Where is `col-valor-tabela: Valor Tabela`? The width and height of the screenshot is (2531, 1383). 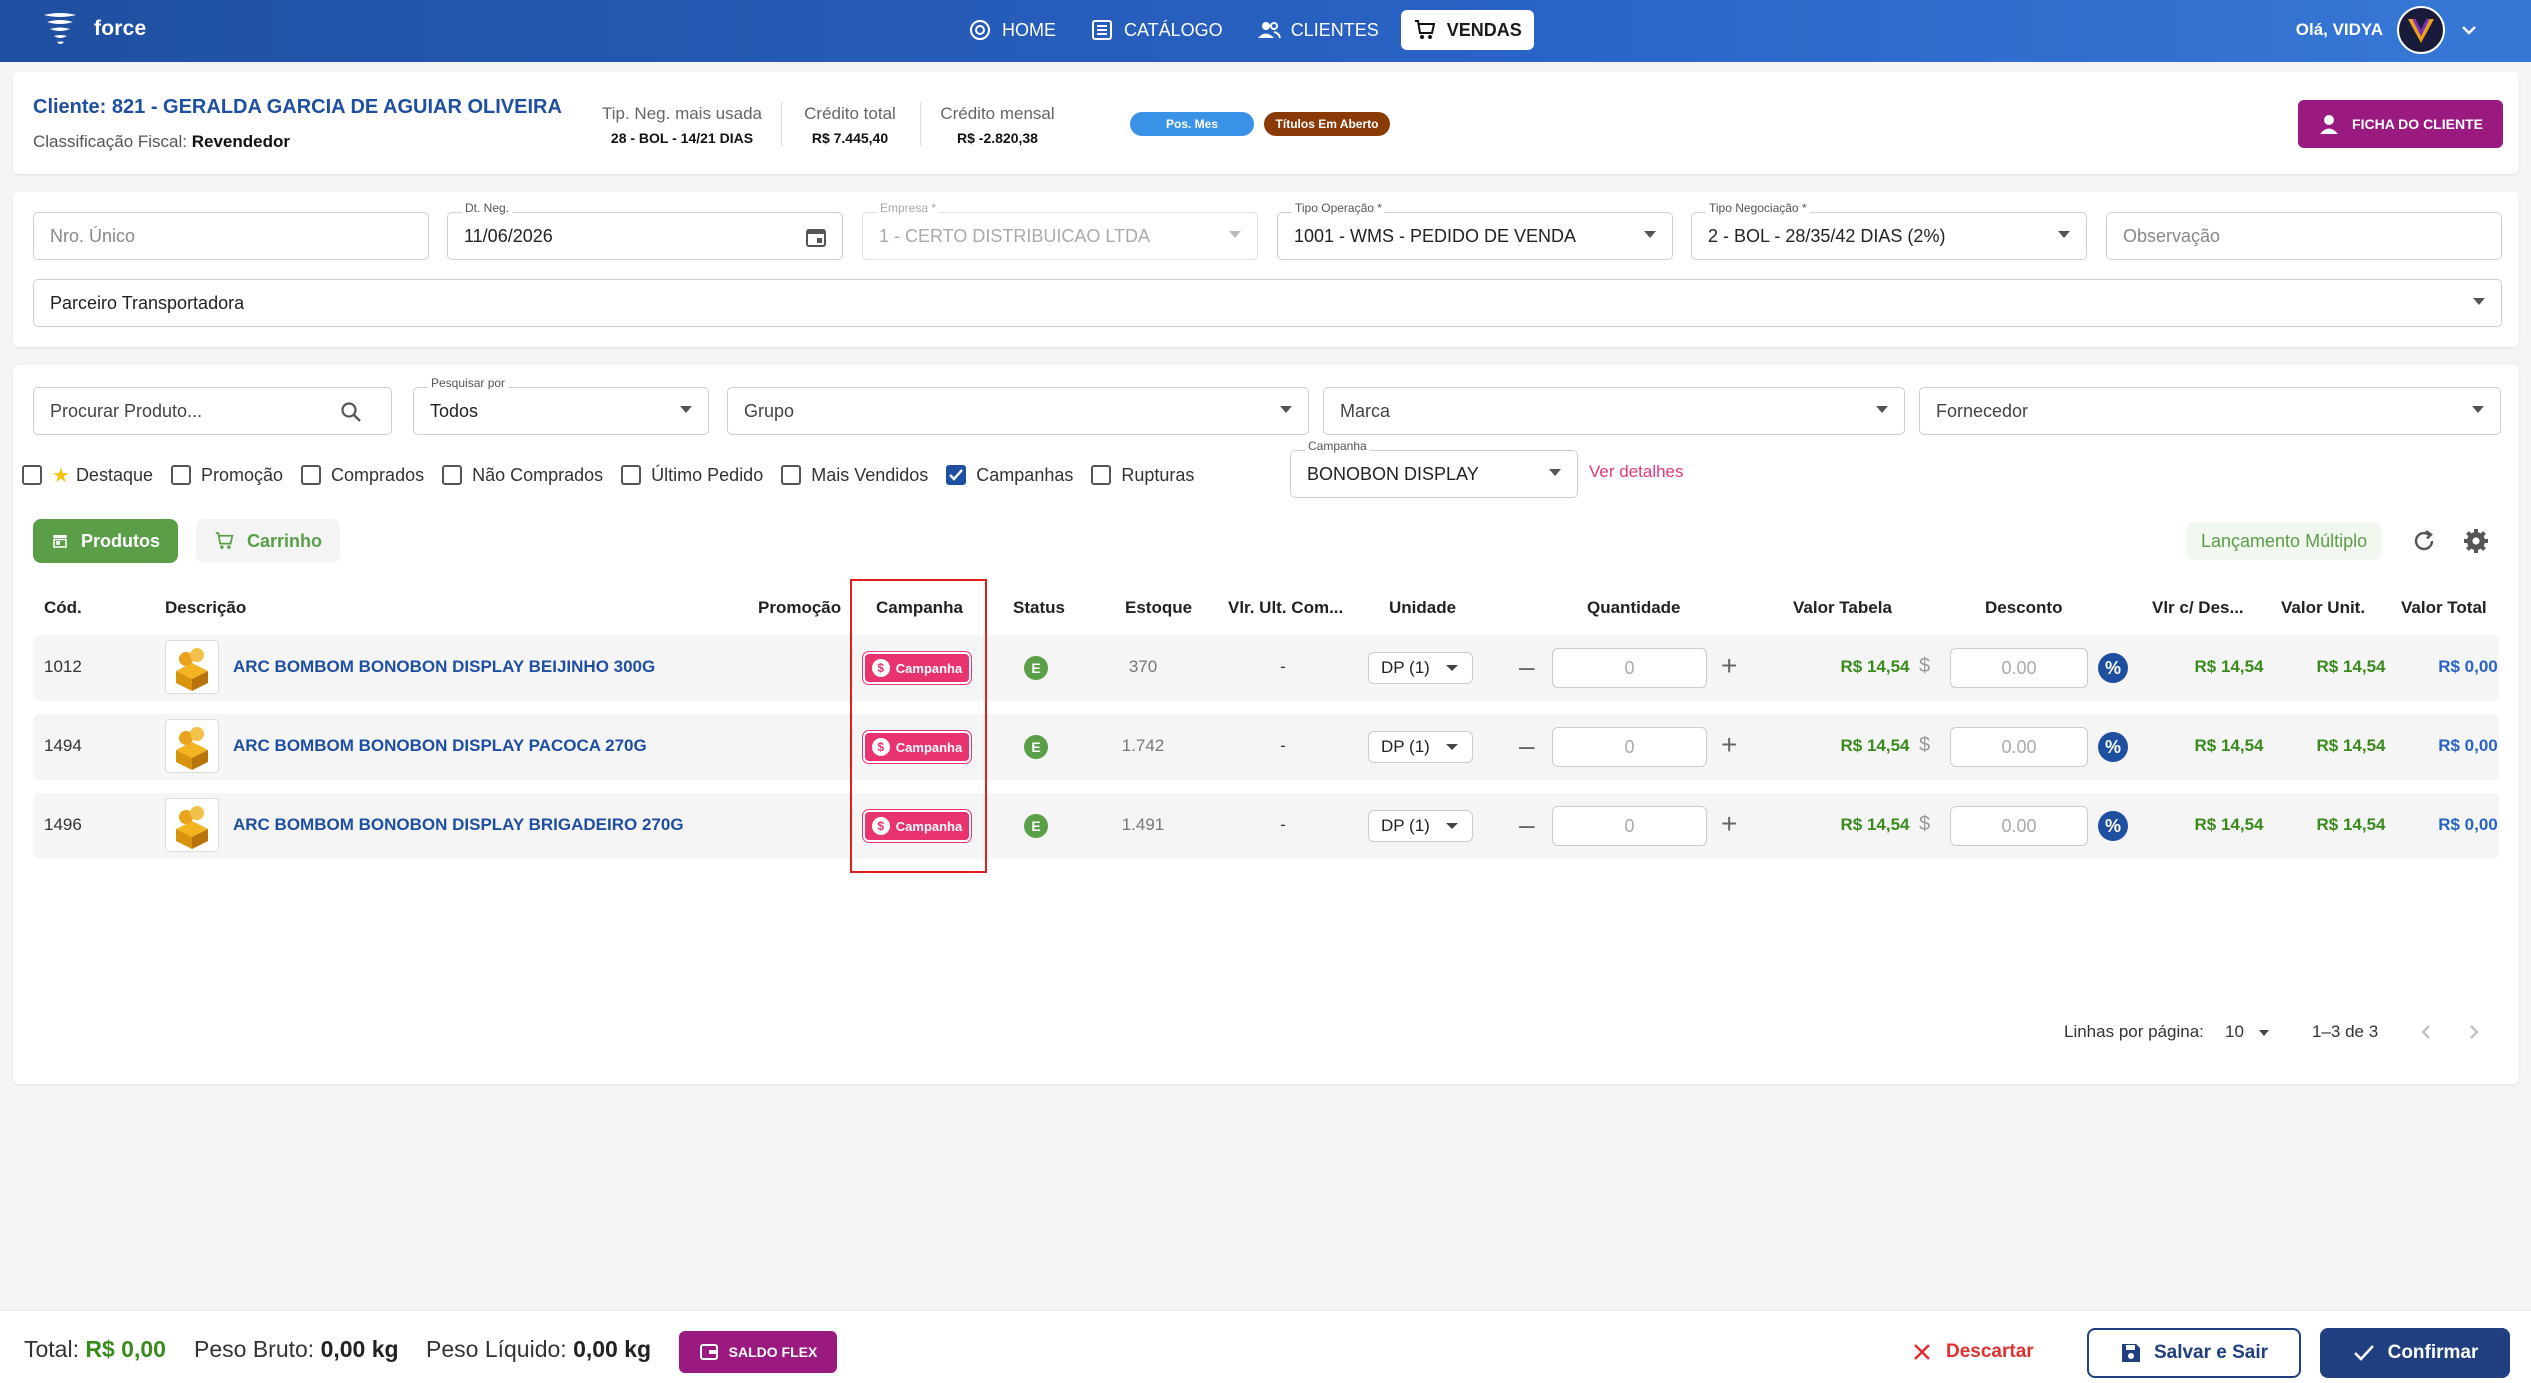 col-valor-tabela: Valor Tabela is located at coordinates (1842, 608).